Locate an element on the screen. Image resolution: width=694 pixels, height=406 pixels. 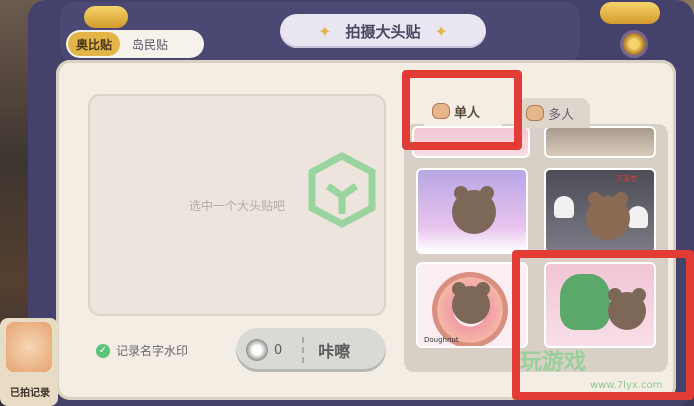
dialog-title-pill: ✦ 拍摄大头贴 ✦ is located at coordinates (383, 31).